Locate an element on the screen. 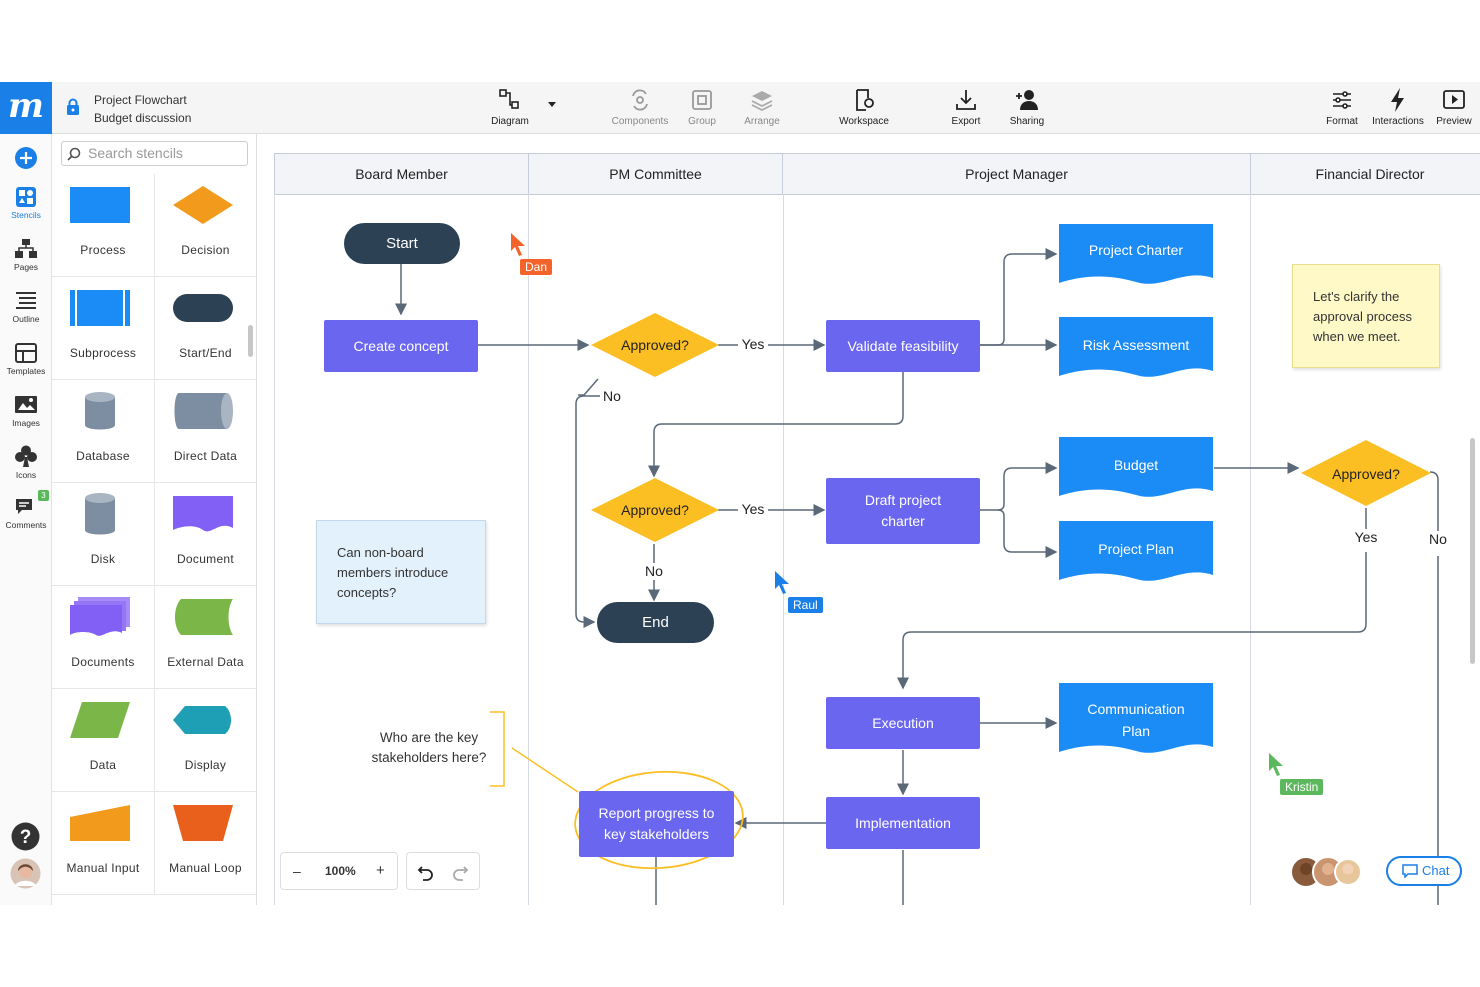  node-label: Project Charter is located at coordinates (1136, 250).